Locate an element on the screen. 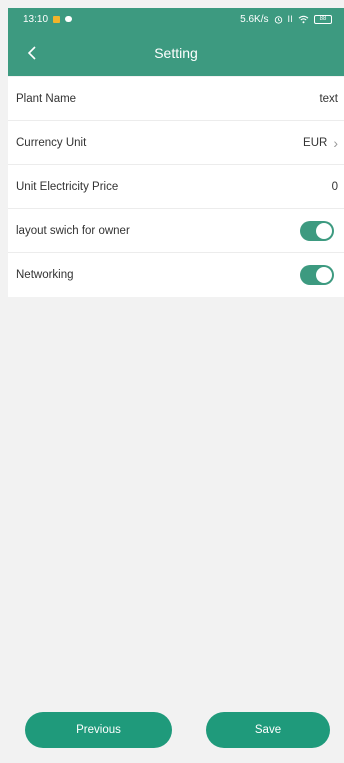 The height and width of the screenshot is (763, 344). plant-name-row: Plant Name text is located at coordinates (176, 99).